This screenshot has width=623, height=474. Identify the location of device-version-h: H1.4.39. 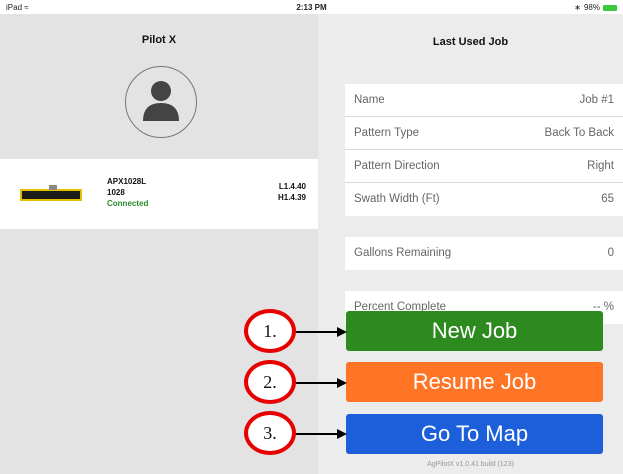
(291, 197).